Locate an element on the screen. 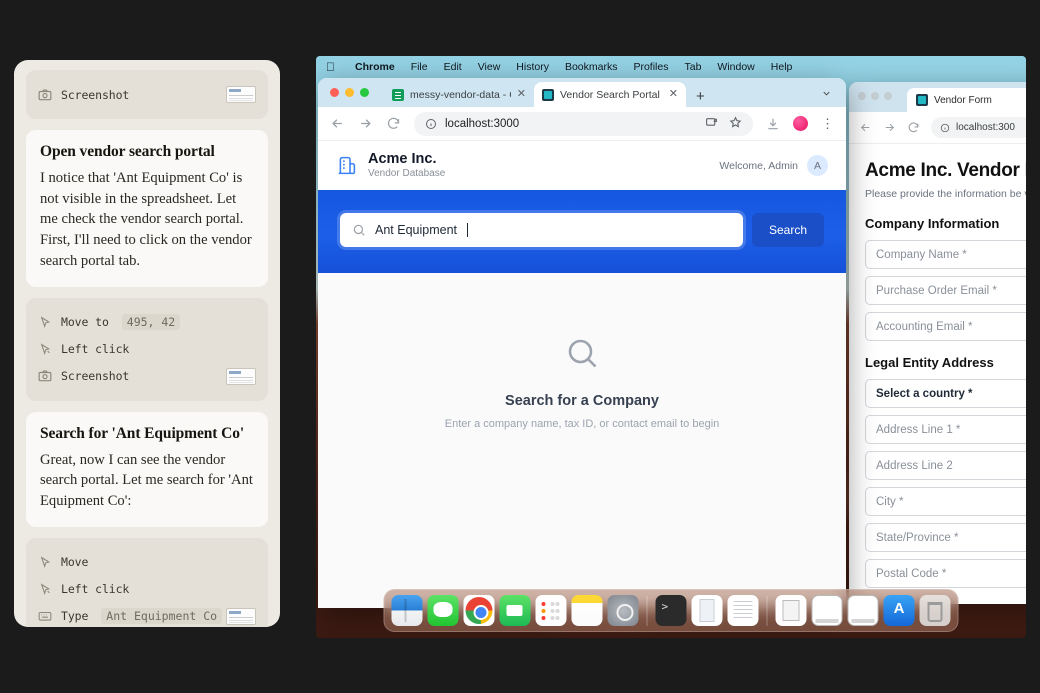  menu-item-tab: Tab is located at coordinates (692, 67).